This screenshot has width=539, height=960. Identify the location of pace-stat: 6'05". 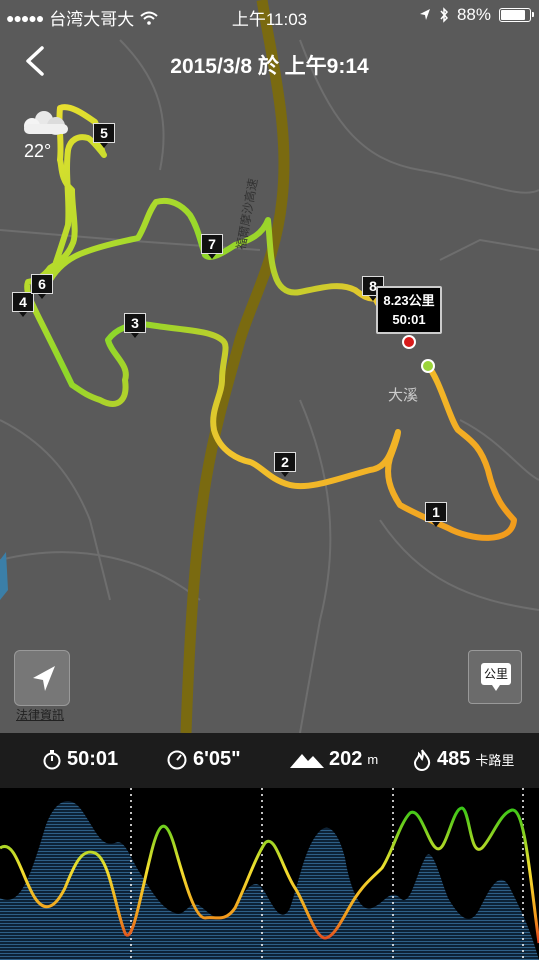
(203, 759).